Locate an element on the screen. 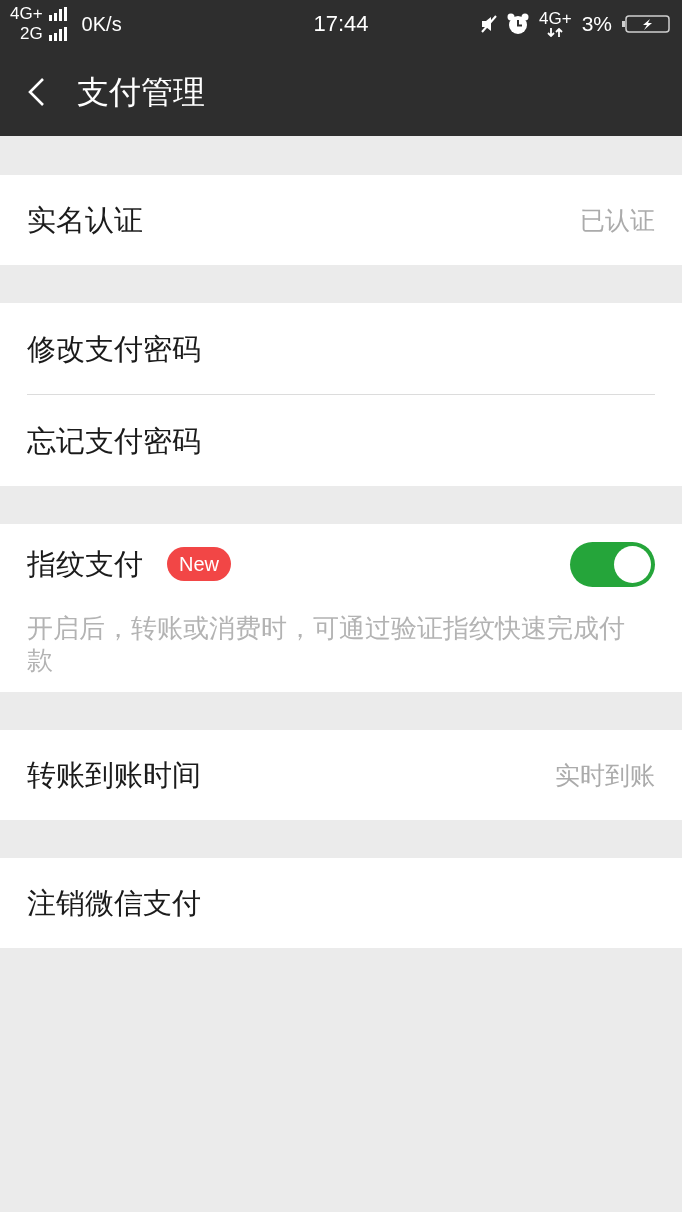 This screenshot has width=682, height=1212. muted-speaker-icon is located at coordinates (489, 24).